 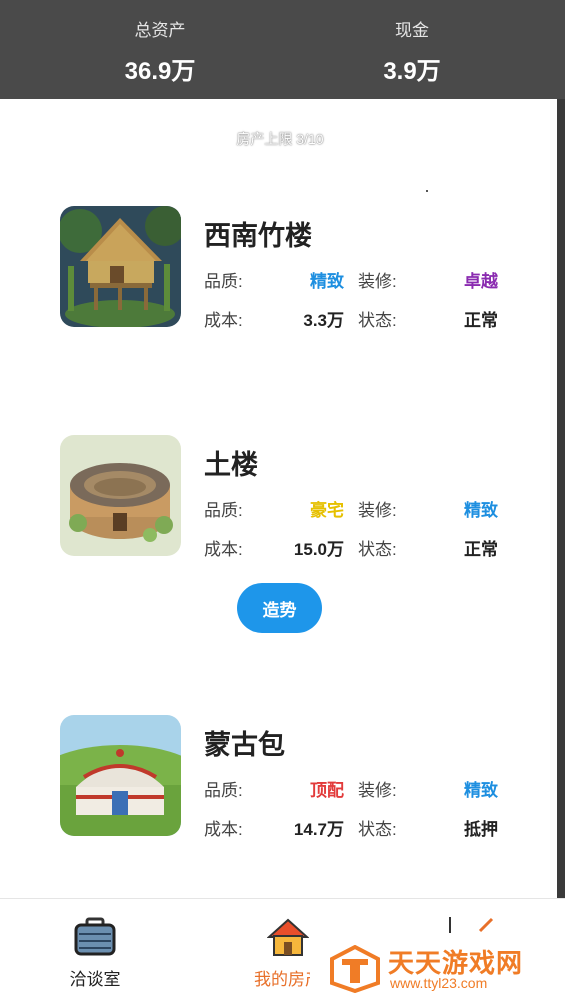 I want to click on property-card-yurt: 蒙古包 品质: 顶配 装修: 精致 成本: 14.7万 状态: 抵押, so click(x=290, y=777).